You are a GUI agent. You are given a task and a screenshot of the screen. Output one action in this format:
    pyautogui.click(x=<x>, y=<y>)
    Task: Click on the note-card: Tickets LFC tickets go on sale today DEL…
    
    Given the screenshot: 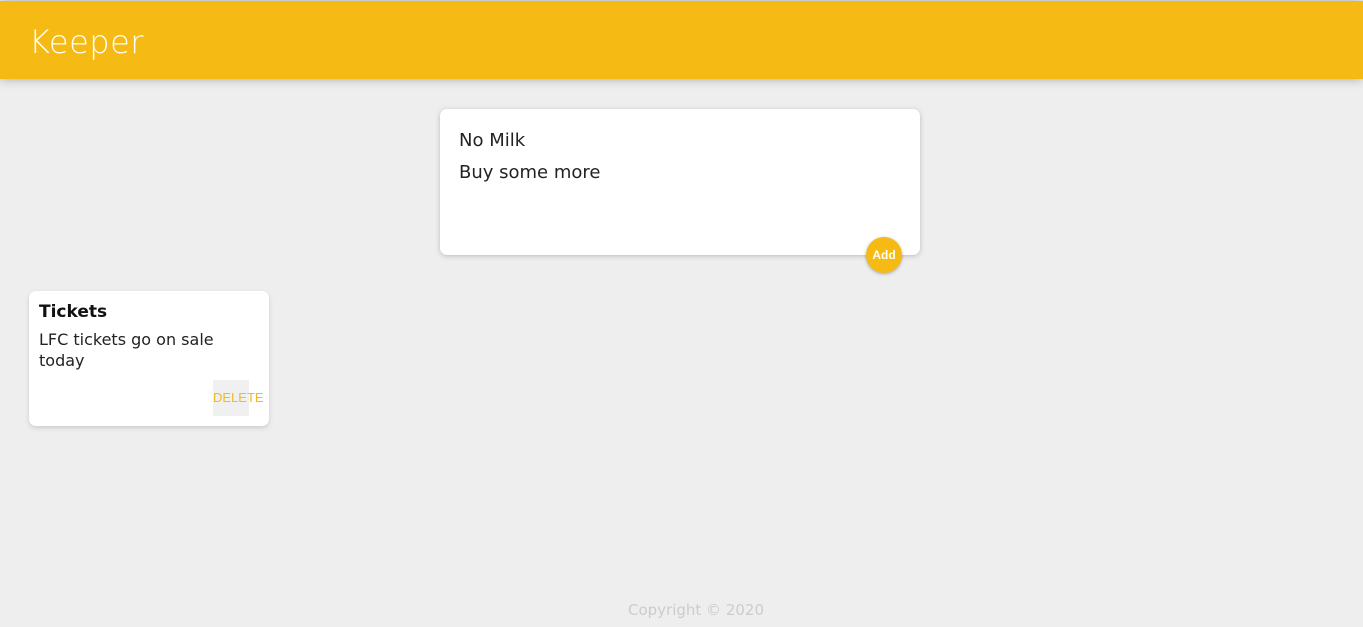 What is the action you would take?
    pyautogui.click(x=149, y=358)
    